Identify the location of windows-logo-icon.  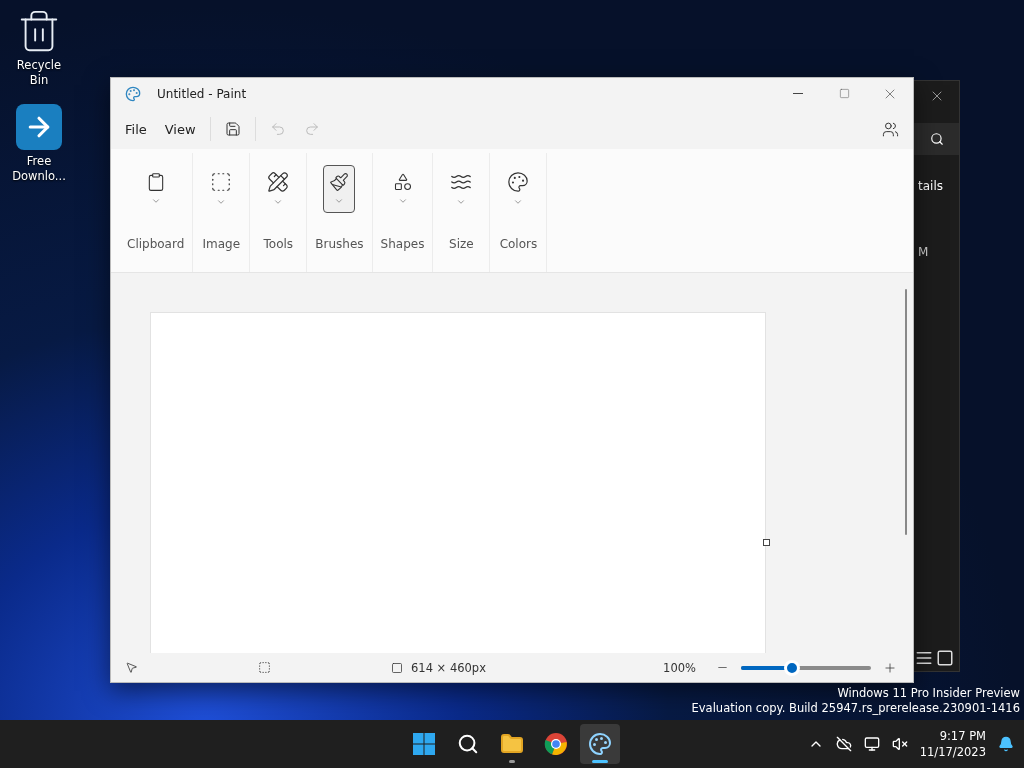
(424, 744).